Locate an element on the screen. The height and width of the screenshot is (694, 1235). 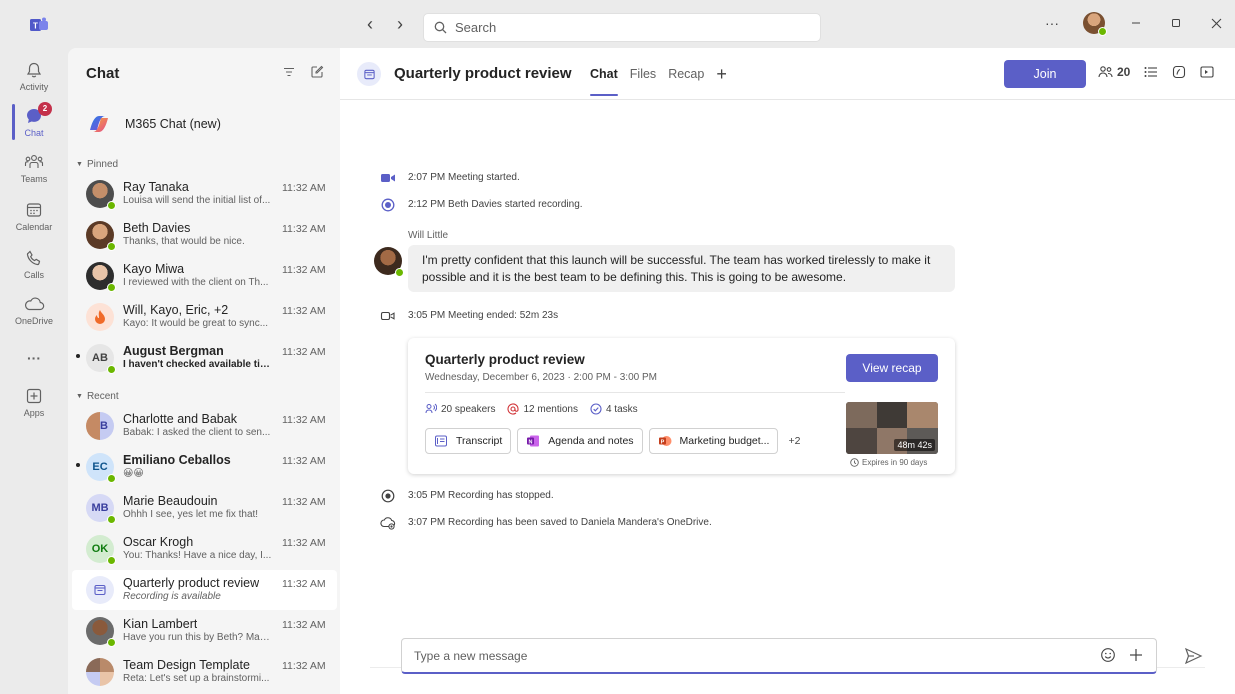
plus-icon is located at coordinates (1136, 655).